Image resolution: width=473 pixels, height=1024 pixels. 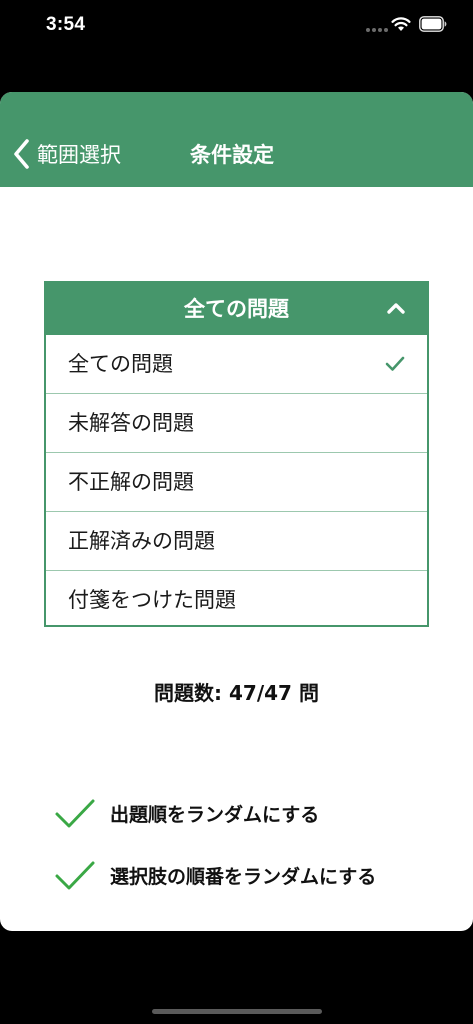 What do you see at coordinates (236, 693) in the screenshot?
I see `question-count: 問題数: 47/47 問` at bounding box center [236, 693].